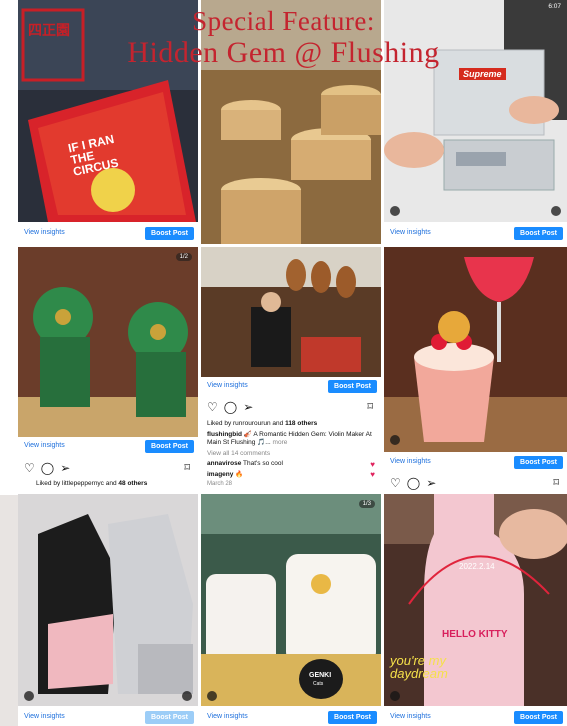 This screenshot has height=726, width=567. I want to click on liked-by-text: Liked by runrourourun and, so click(245, 423).